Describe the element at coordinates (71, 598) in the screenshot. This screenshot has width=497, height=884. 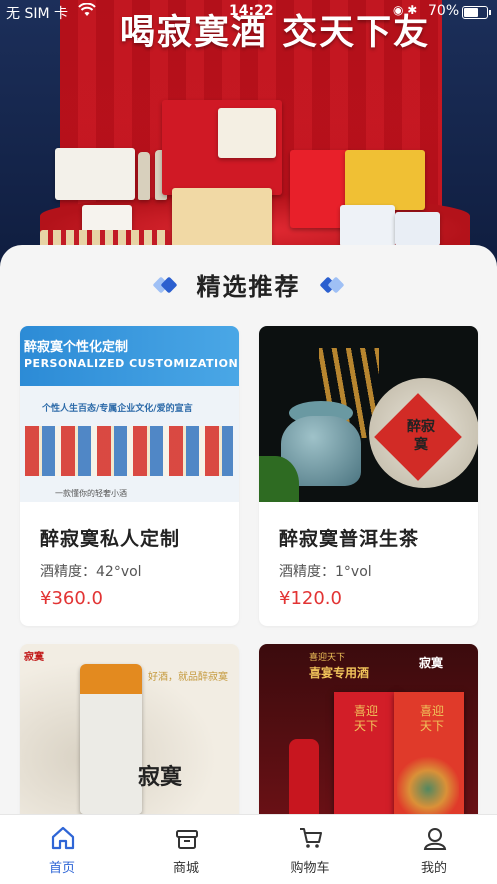
I see `product-price: ¥360.0` at that location.